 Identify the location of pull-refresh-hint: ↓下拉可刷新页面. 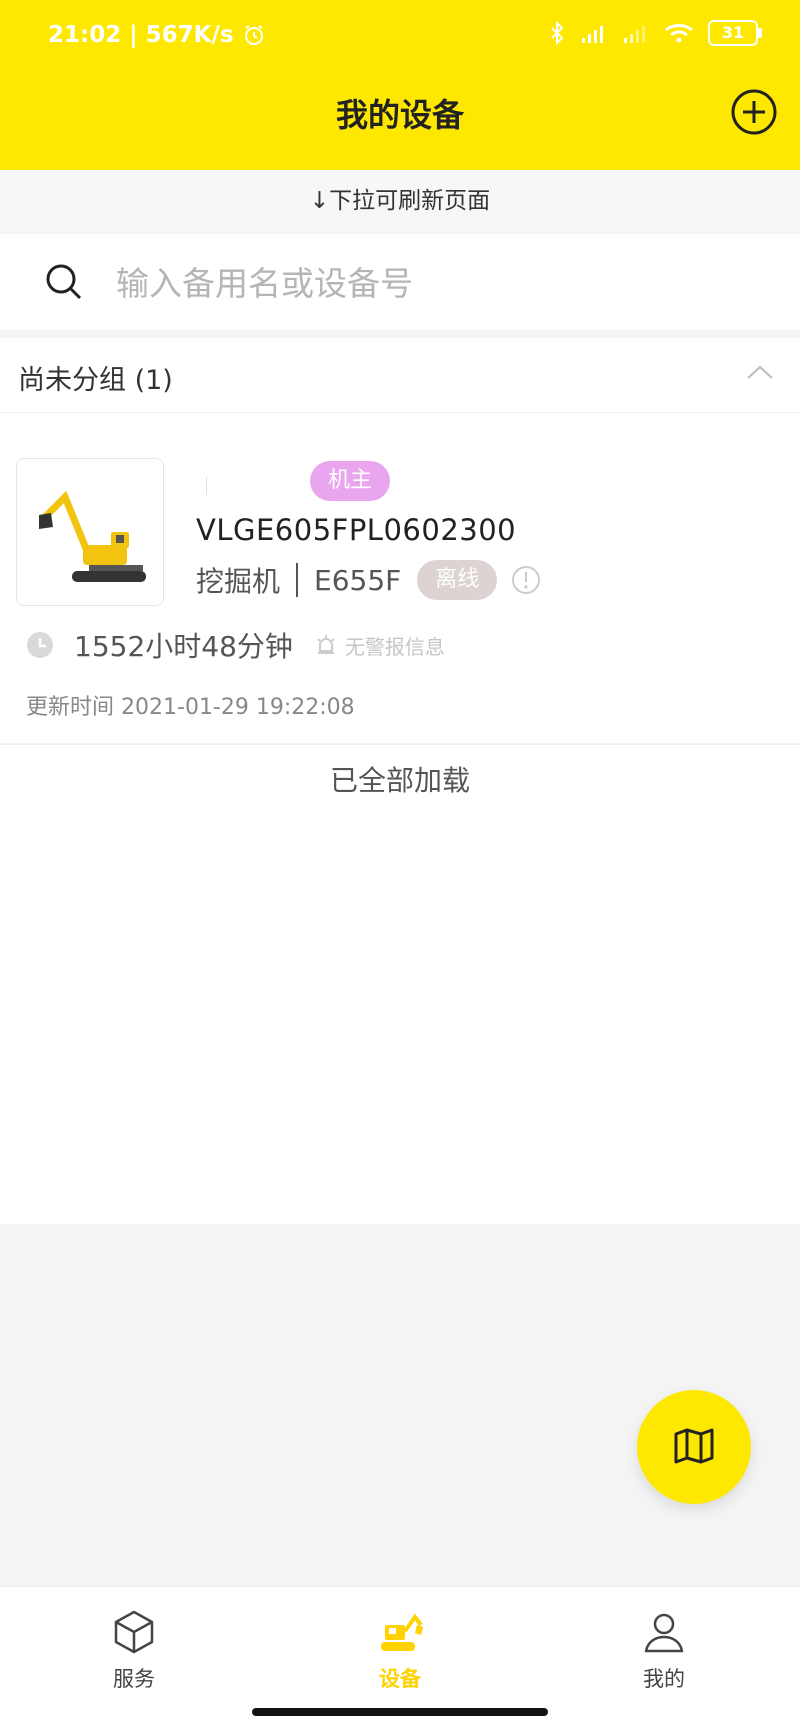
(400, 201).